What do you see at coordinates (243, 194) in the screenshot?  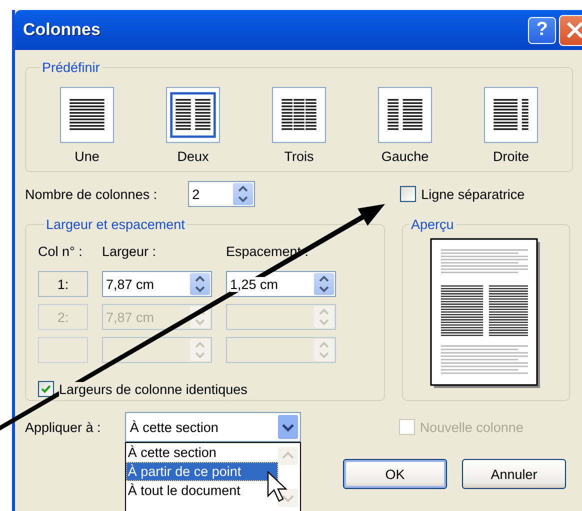 I see `spin-button` at bounding box center [243, 194].